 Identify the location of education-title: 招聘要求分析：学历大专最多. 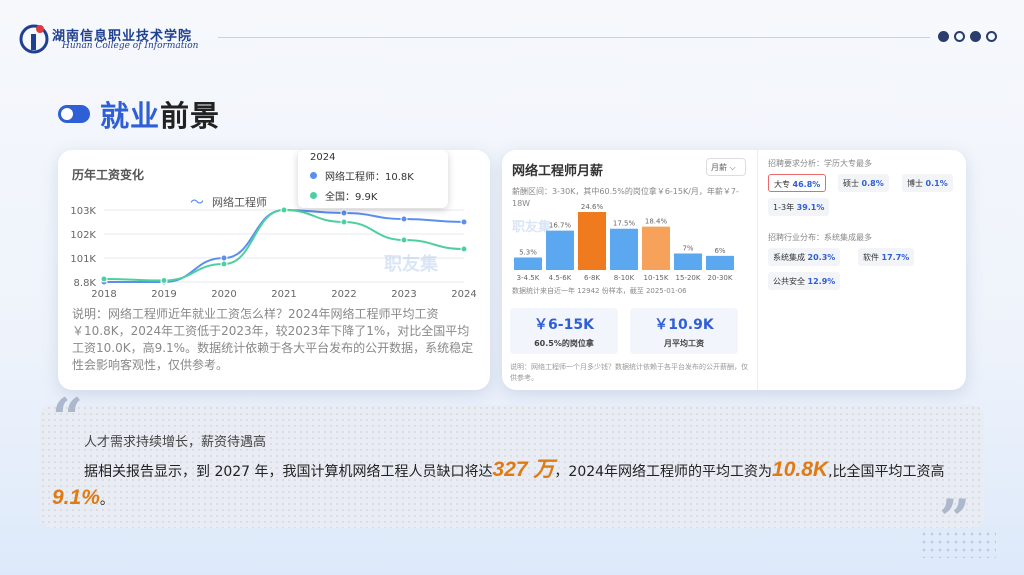
(820, 163).